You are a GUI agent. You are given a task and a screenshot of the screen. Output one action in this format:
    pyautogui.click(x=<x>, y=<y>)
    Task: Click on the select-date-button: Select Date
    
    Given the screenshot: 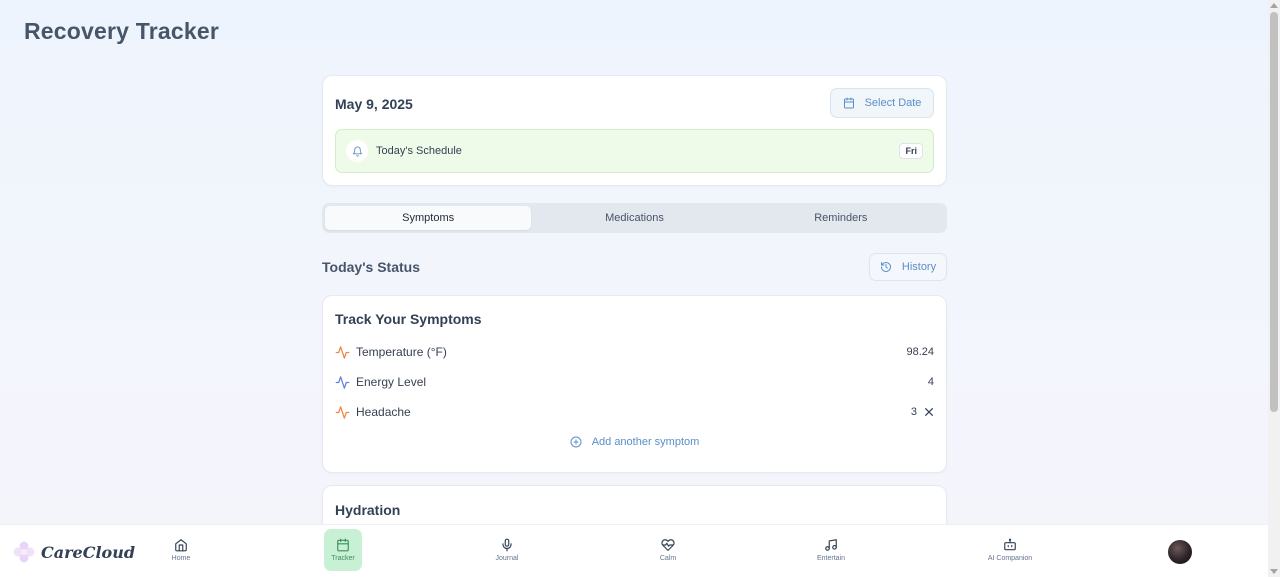 What is the action you would take?
    pyautogui.click(x=882, y=103)
    